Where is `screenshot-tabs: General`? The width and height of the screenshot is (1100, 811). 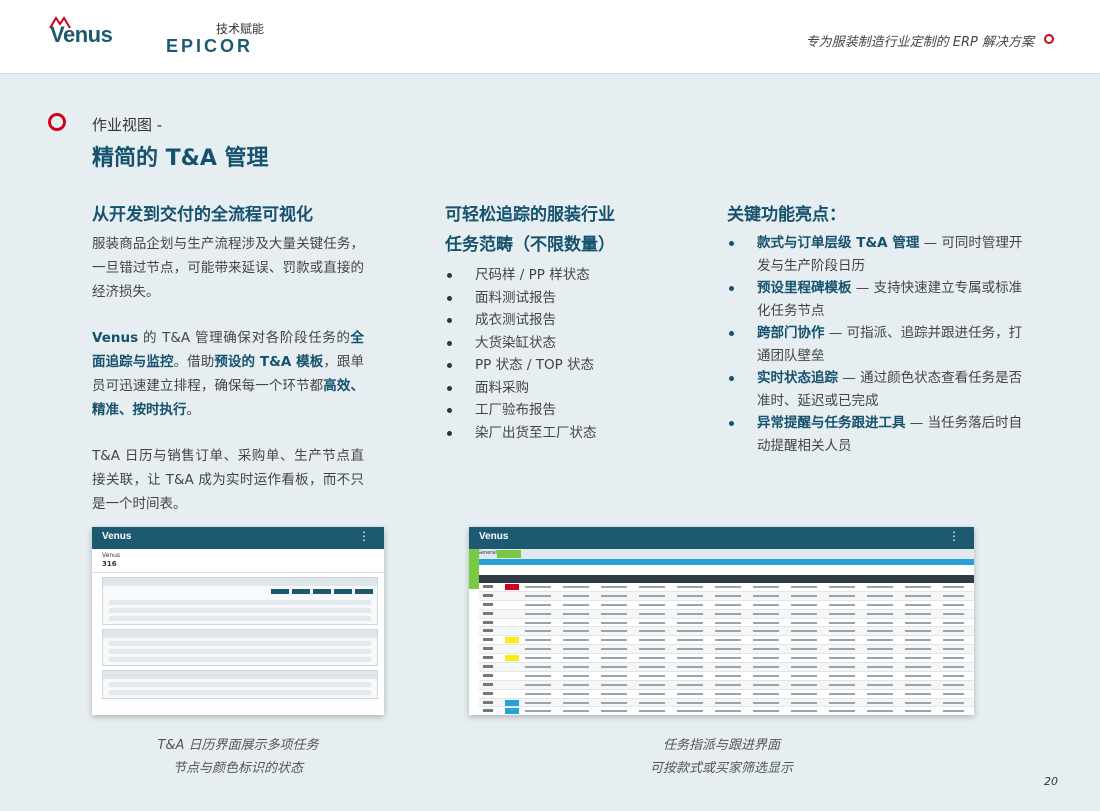
screenshot-tabs: General is located at coordinates (721, 554).